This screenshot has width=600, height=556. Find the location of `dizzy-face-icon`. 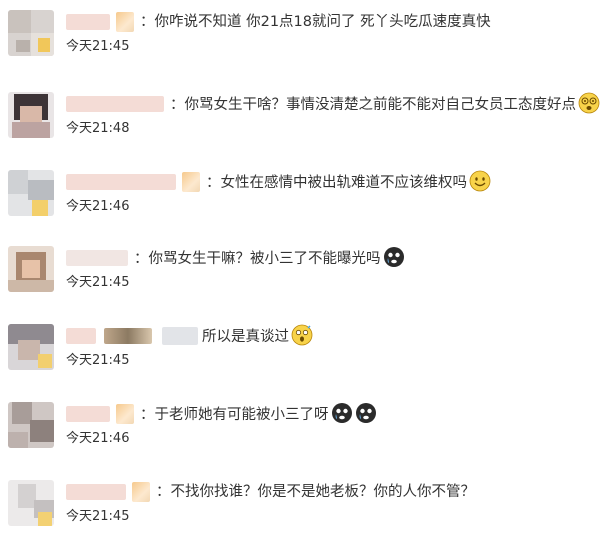

dizzy-face-icon is located at coordinates (589, 103).